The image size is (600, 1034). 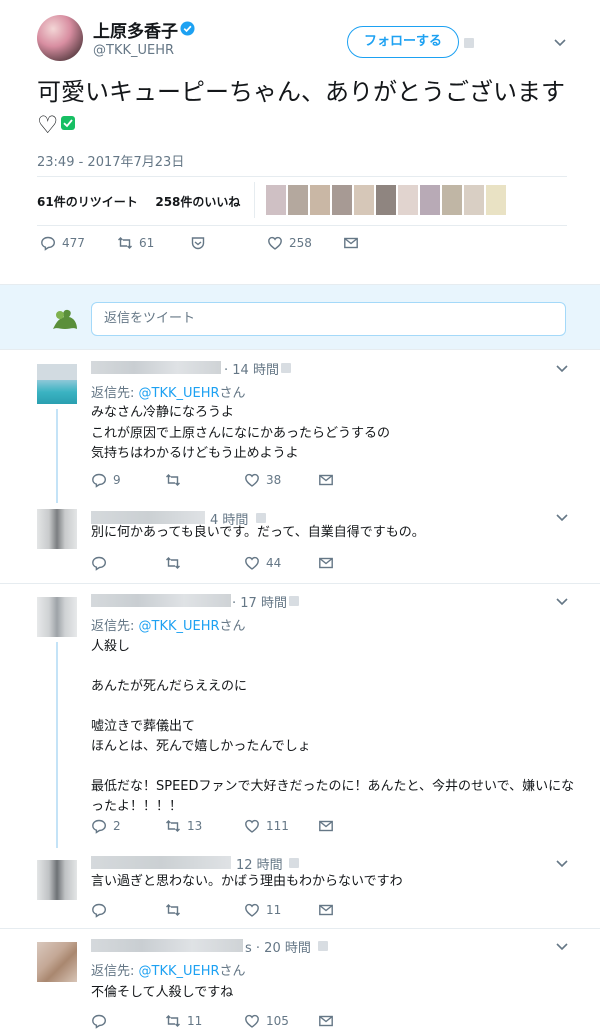 I want to click on share-action, so click(x=198, y=243).